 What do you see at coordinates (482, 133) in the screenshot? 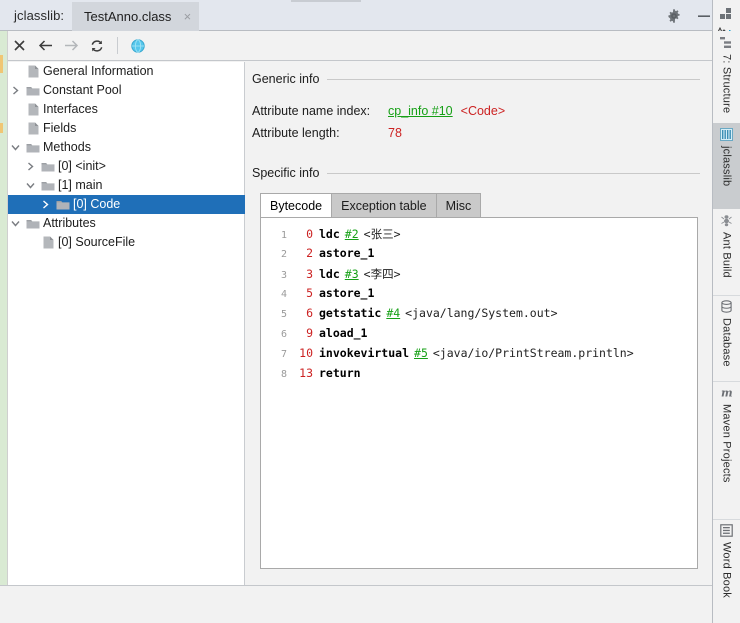
I see `attribute-length-row: Attribute length: 78` at bounding box center [482, 133].